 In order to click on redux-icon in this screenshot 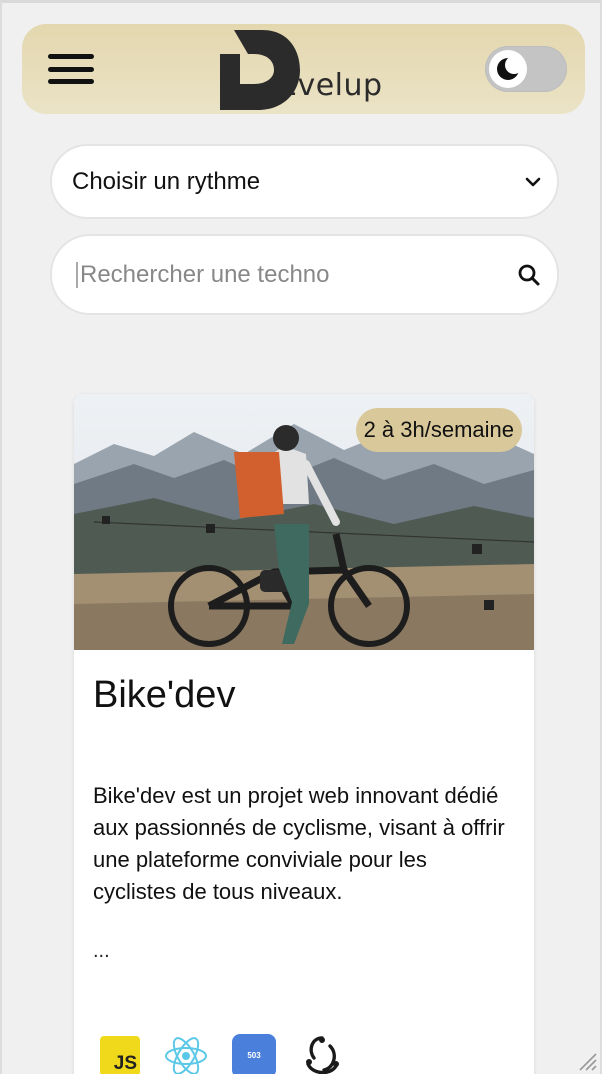, I will do `click(322, 1055)`.